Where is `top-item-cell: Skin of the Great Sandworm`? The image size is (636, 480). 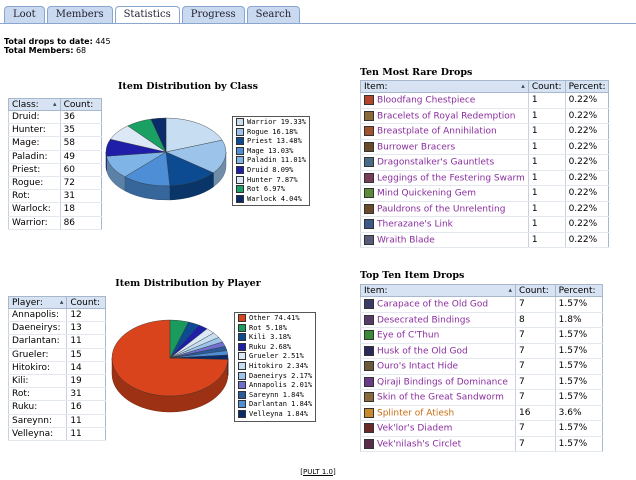 top-item-cell: Skin of the Great Sandworm is located at coordinates (438, 397).